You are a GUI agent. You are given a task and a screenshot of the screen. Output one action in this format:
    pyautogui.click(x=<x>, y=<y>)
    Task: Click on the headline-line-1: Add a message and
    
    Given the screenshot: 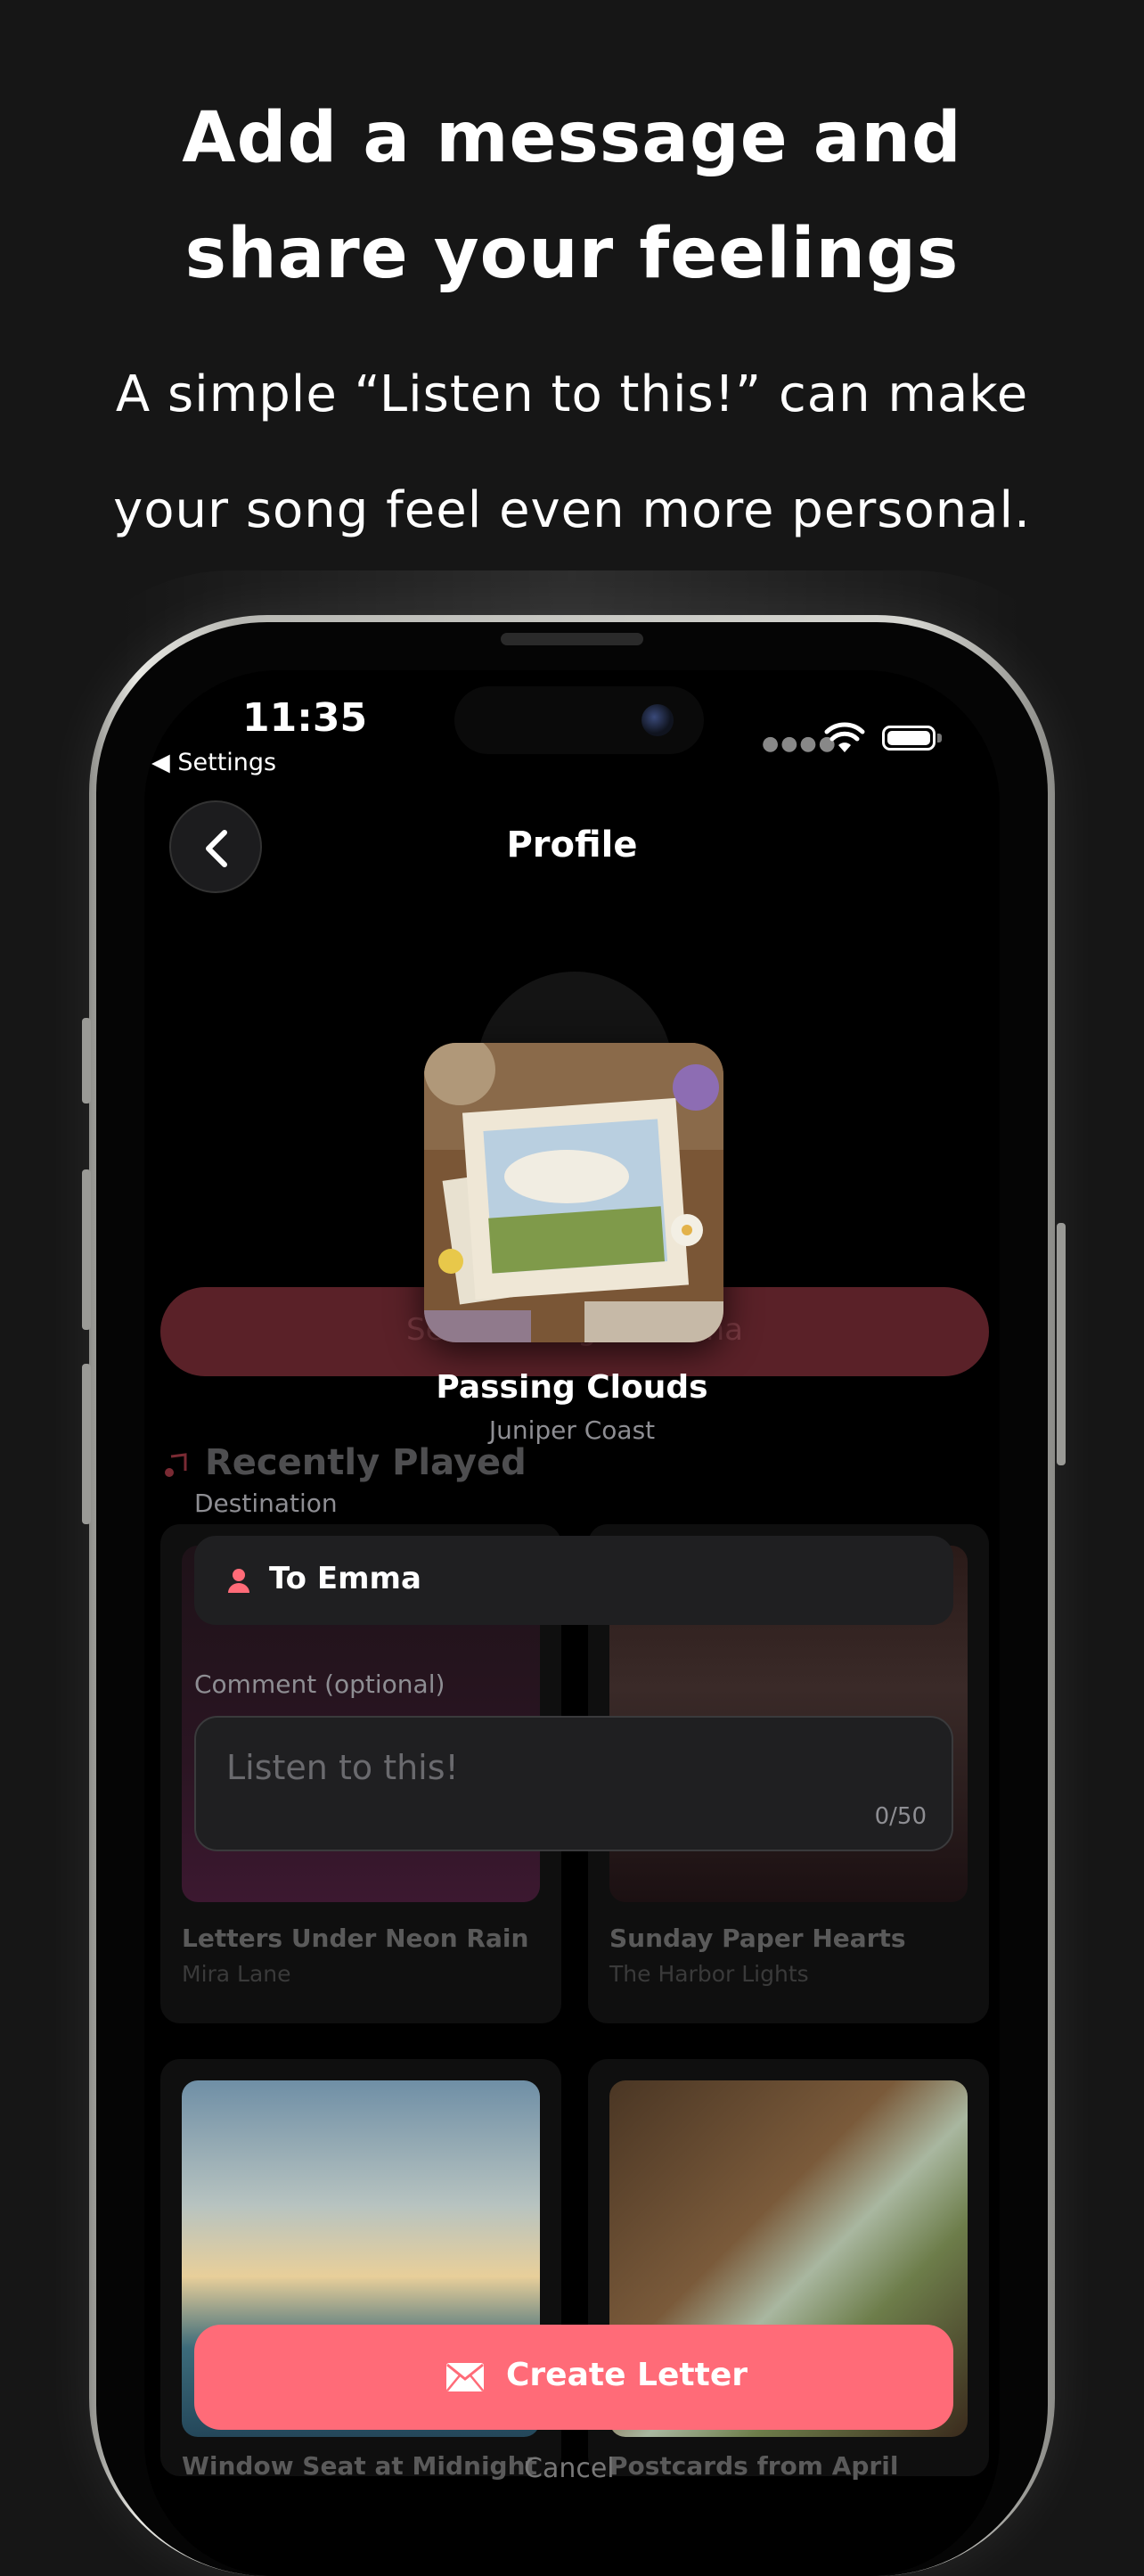 What is the action you would take?
    pyautogui.click(x=572, y=138)
    